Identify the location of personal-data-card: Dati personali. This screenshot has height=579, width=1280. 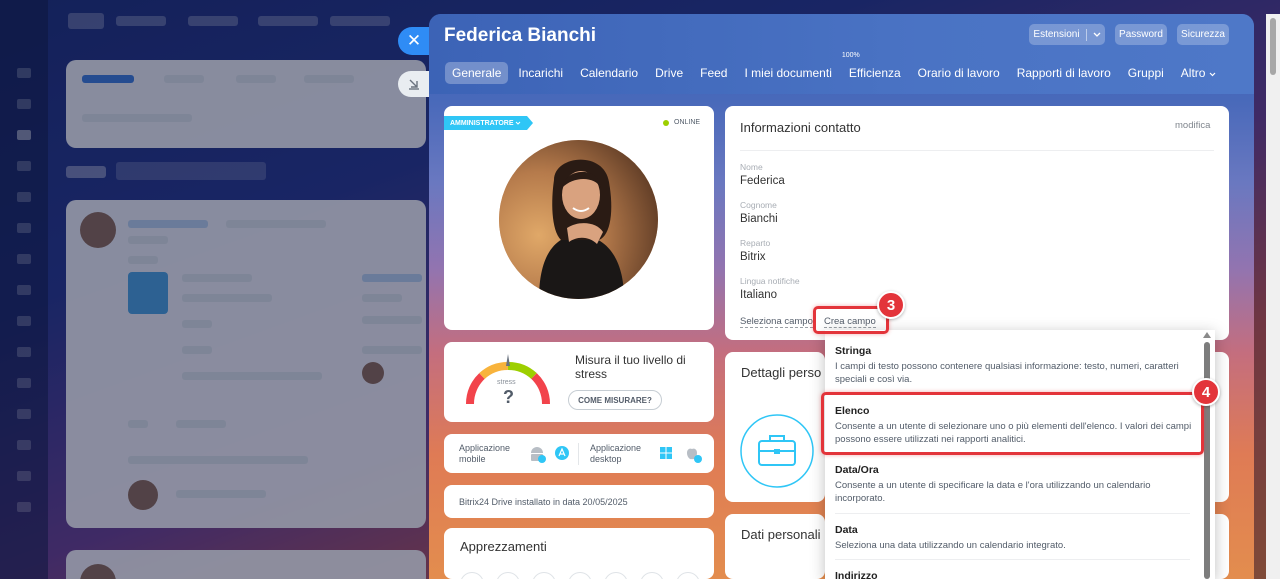
(775, 546).